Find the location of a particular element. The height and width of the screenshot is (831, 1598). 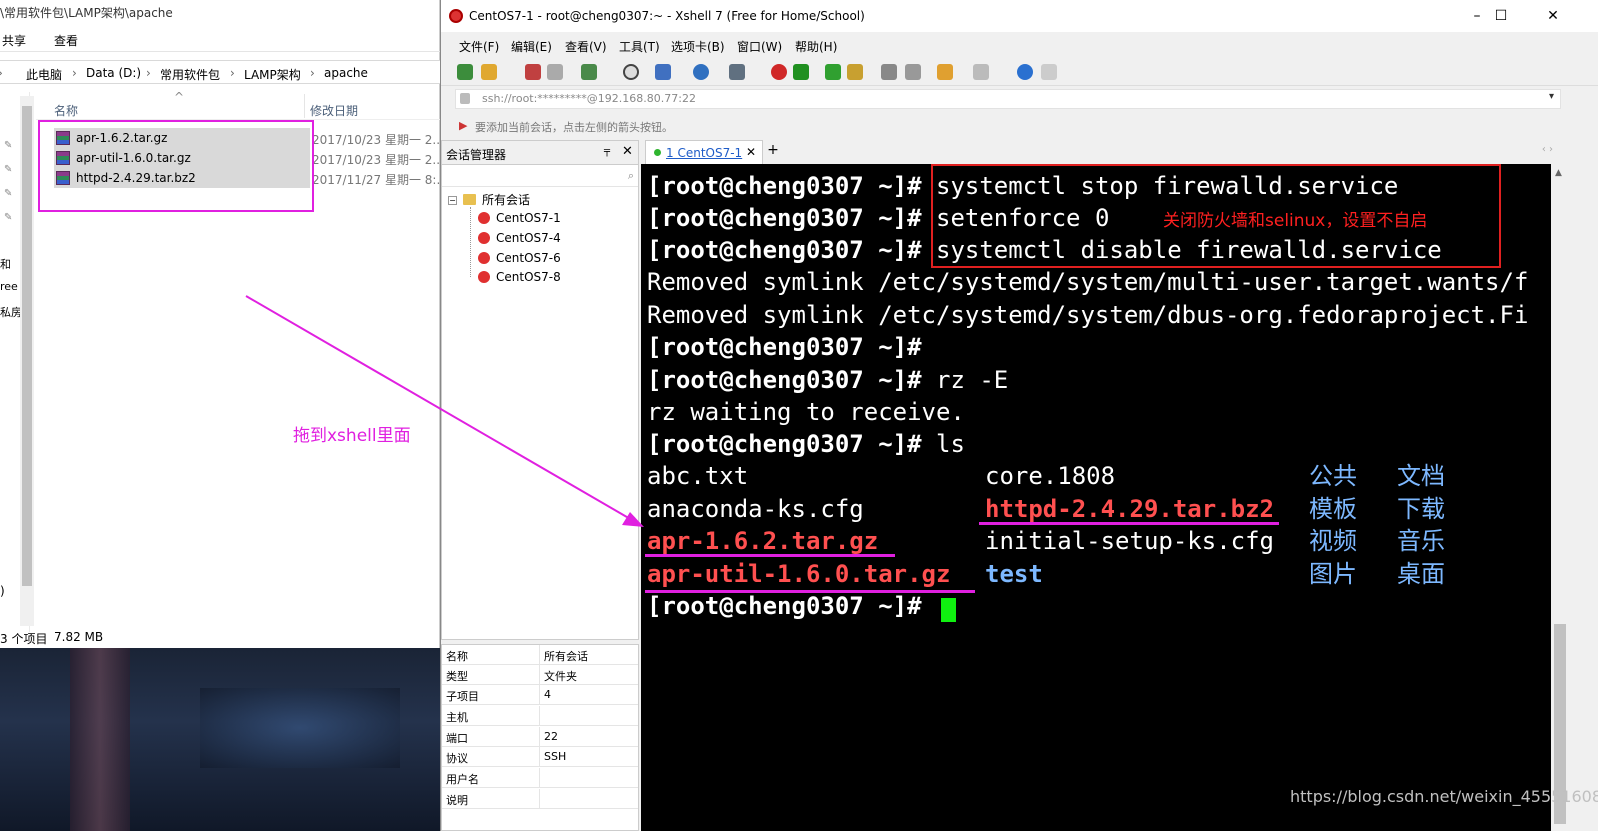

search-icon: ⌕ is located at coordinates (630, 175).